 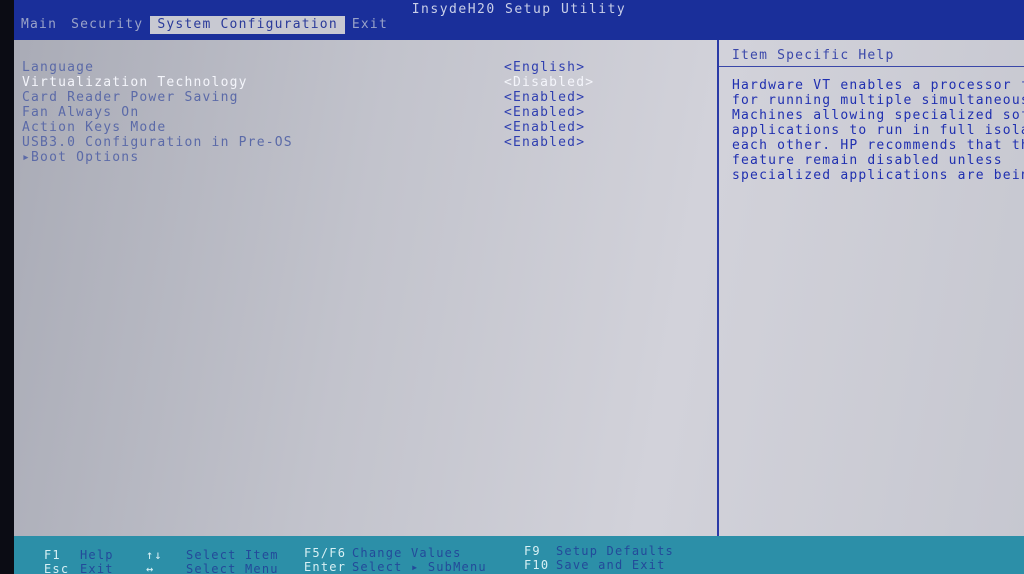 What do you see at coordinates (871, 66) in the screenshot?
I see `help-header-rule` at bounding box center [871, 66].